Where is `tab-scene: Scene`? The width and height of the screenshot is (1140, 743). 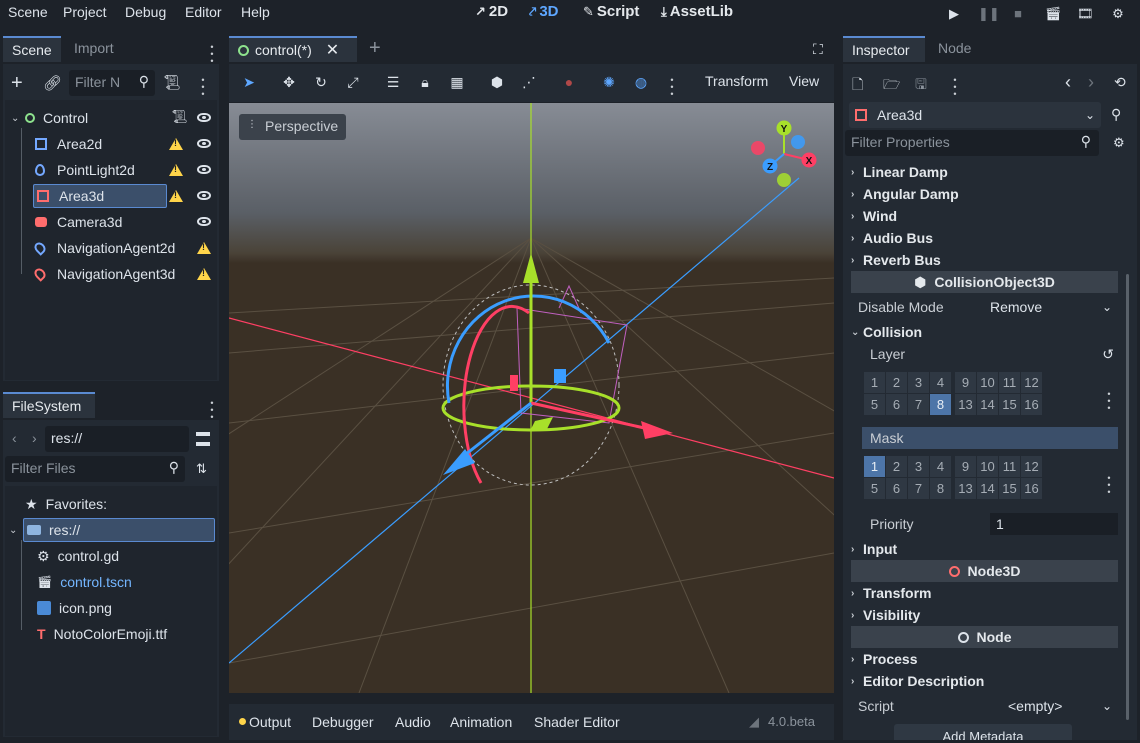 tab-scene: Scene is located at coordinates (32, 49).